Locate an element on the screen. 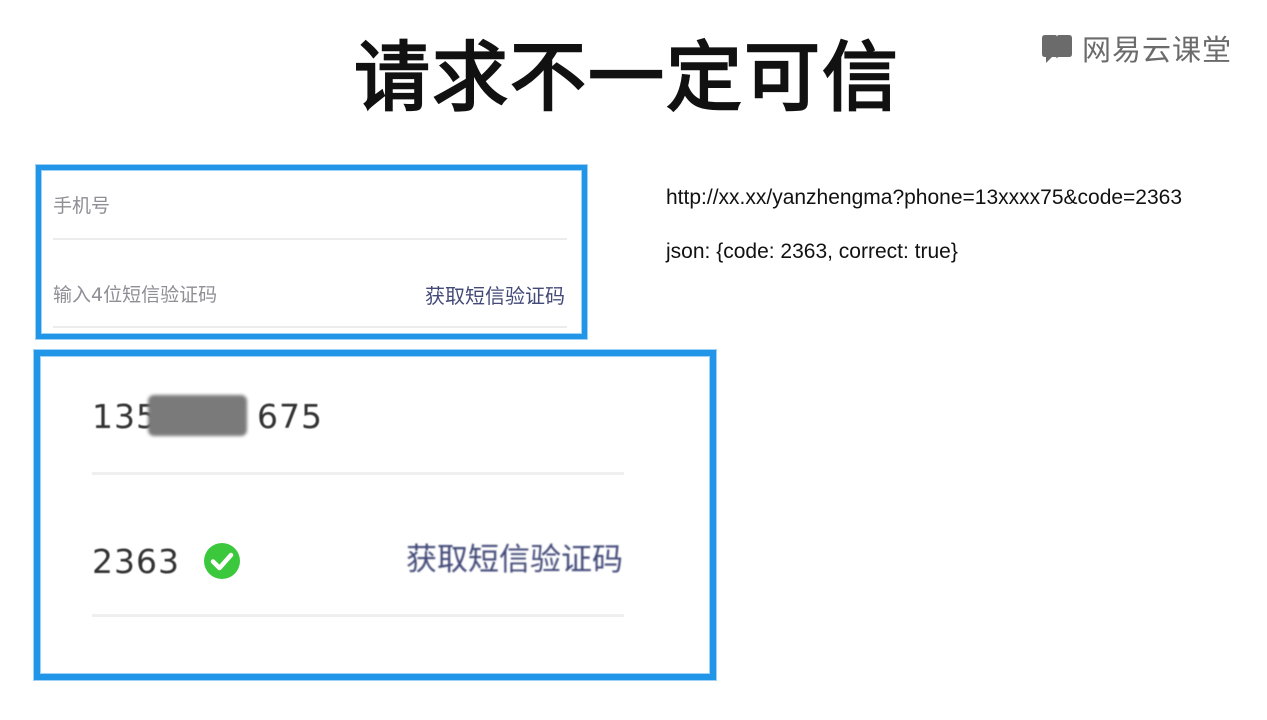 The width and height of the screenshot is (1267, 720). phone-suffix: 675 is located at coordinates (290, 416).